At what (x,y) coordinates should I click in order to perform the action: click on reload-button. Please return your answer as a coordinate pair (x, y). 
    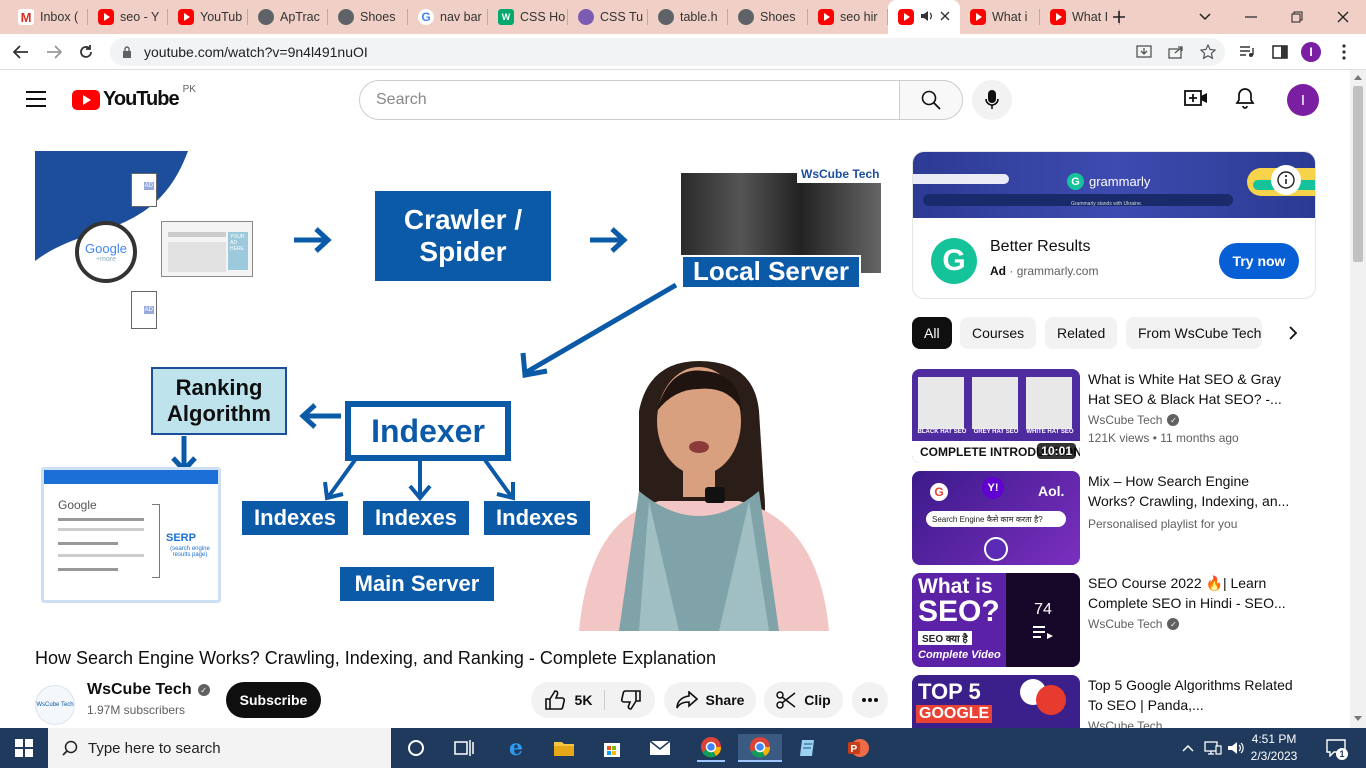
    Looking at the image, I should click on (86, 52).